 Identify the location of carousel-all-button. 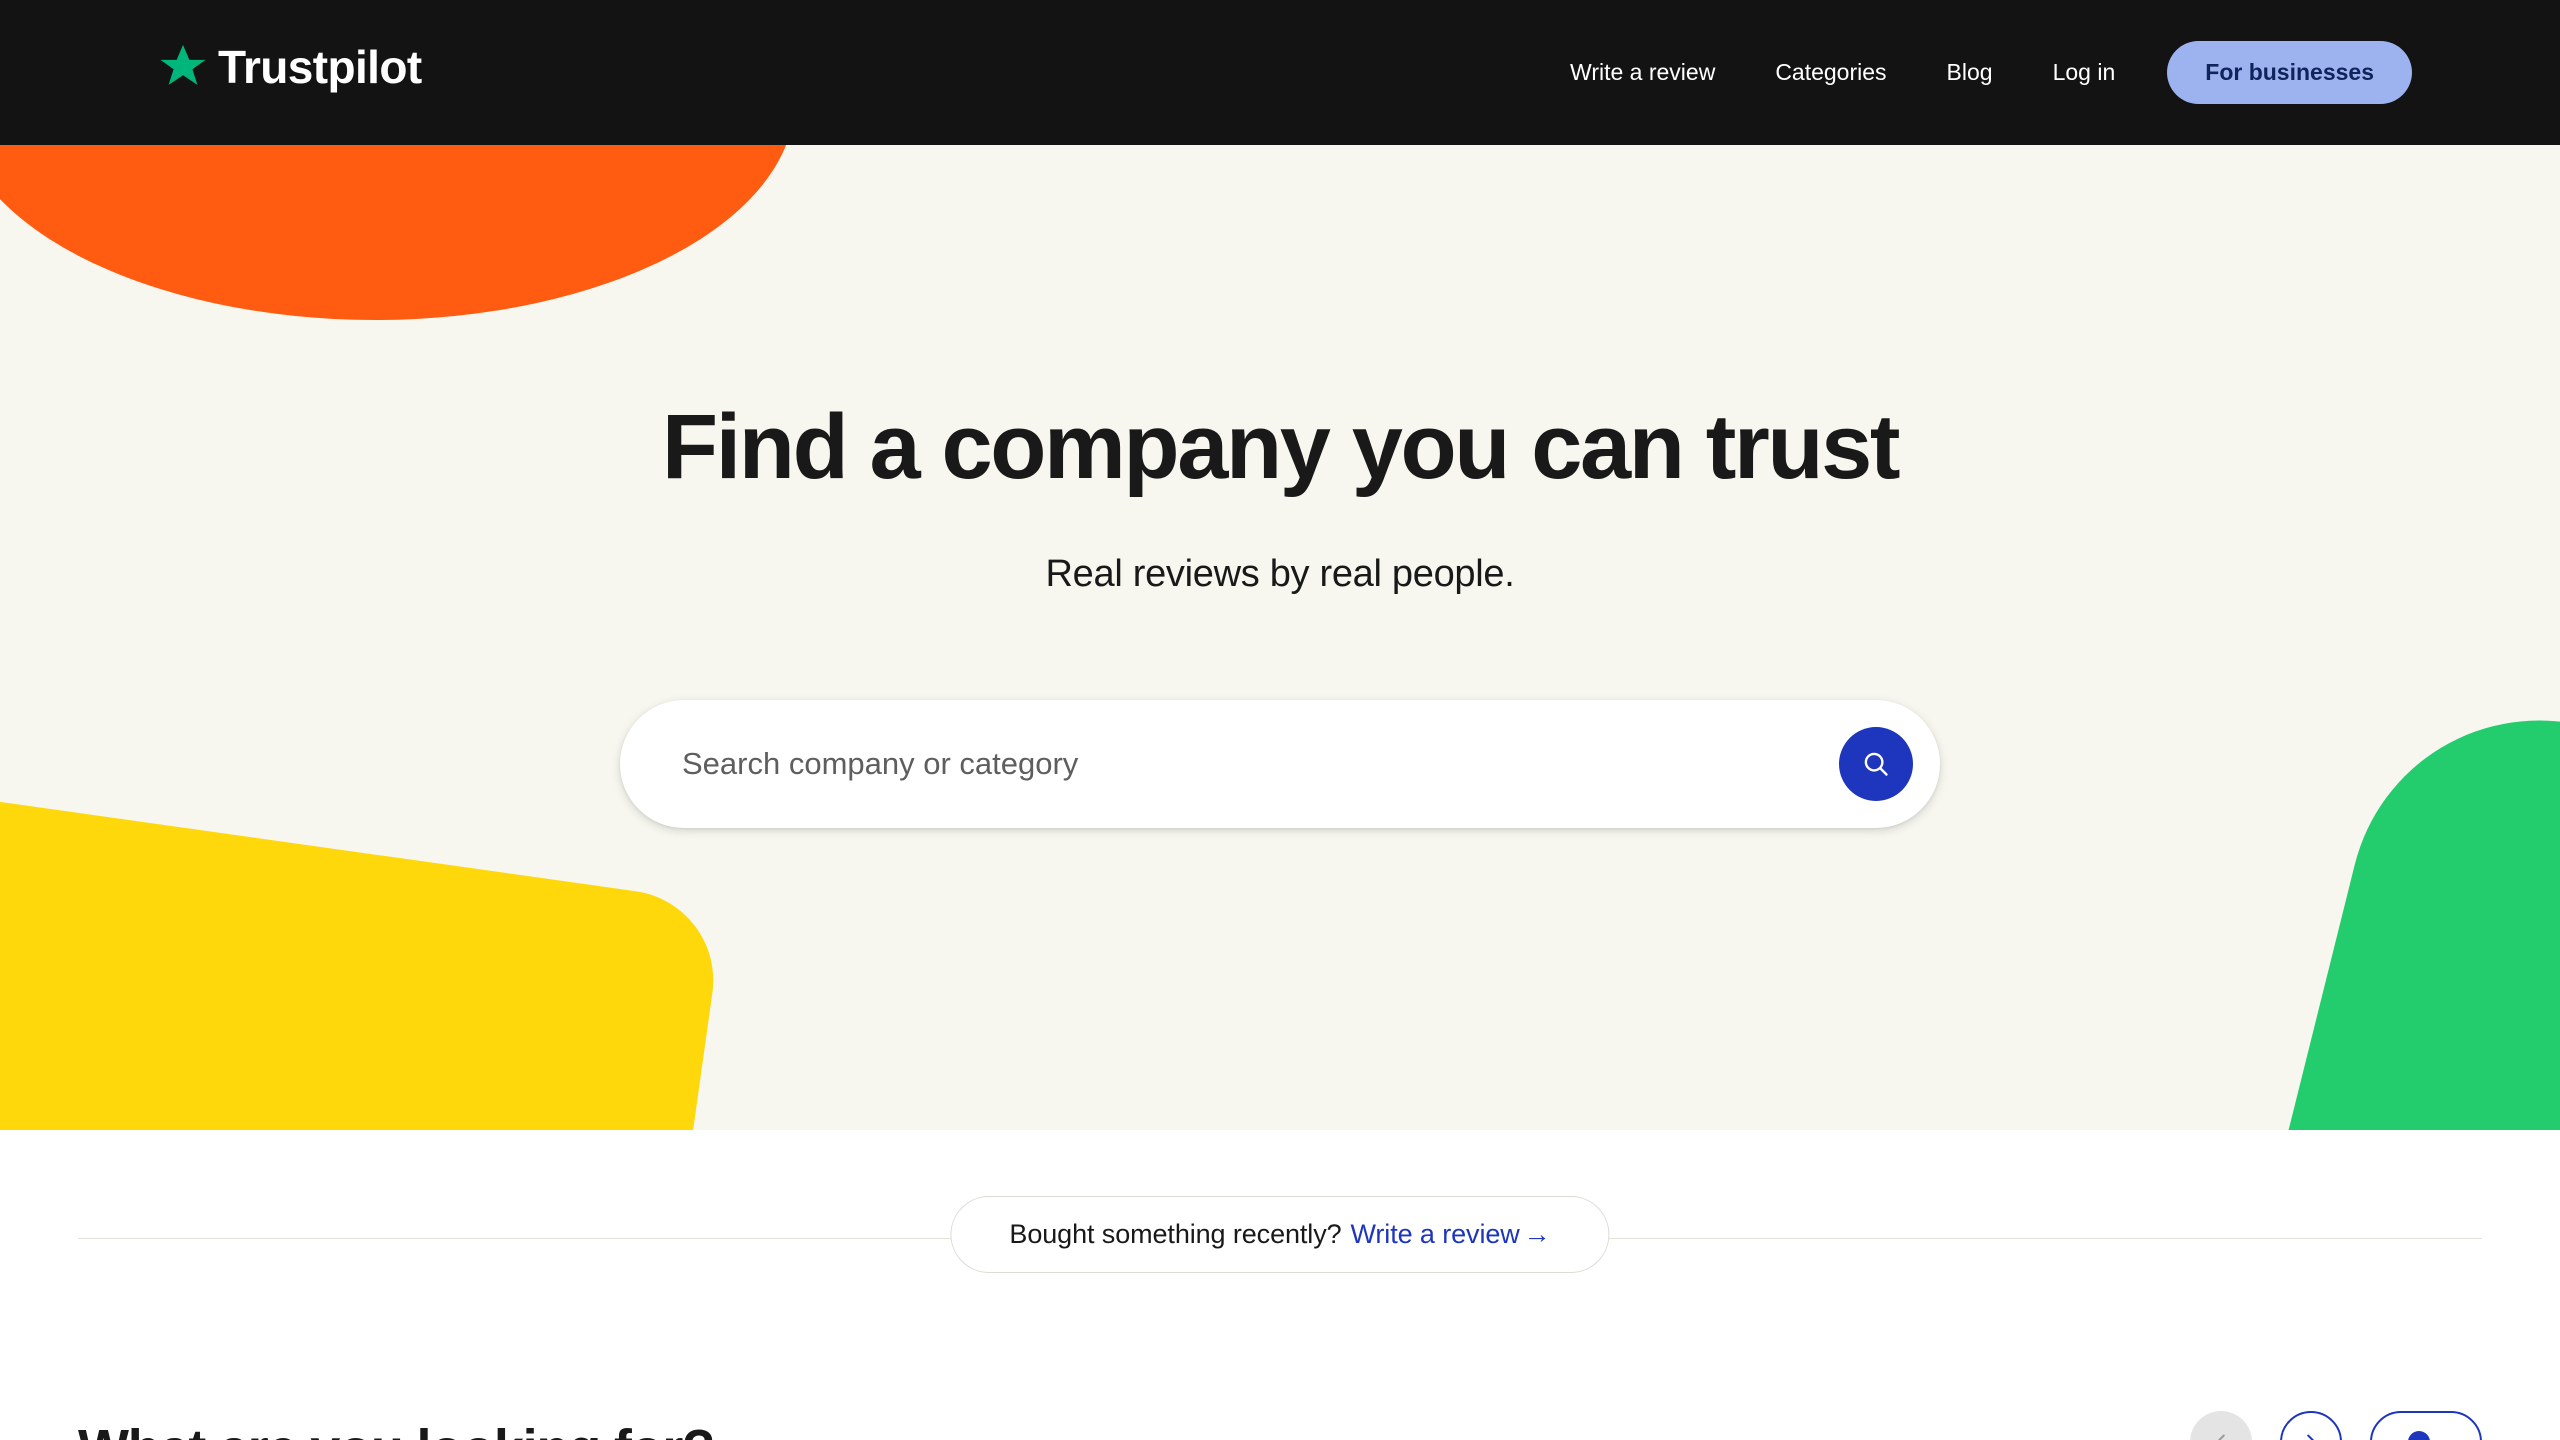
(2426, 1425).